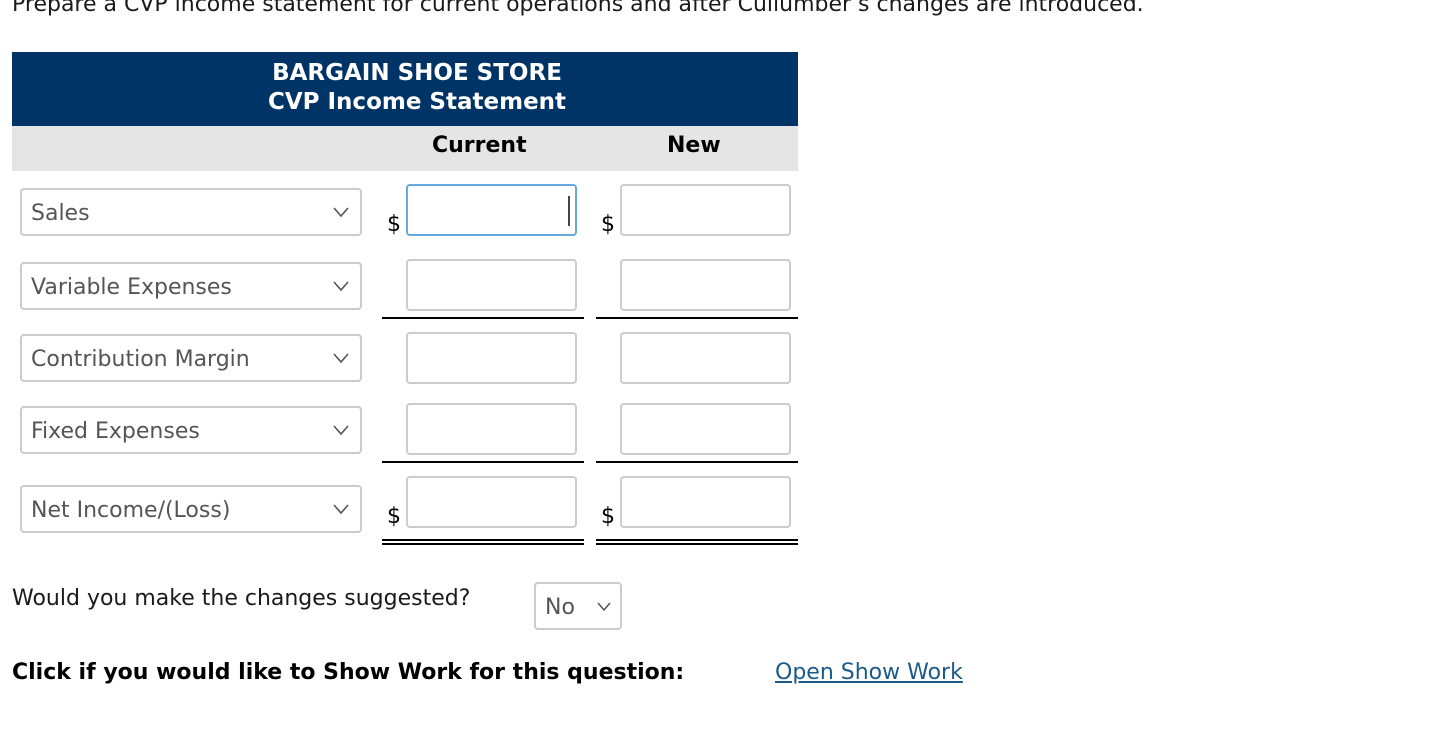  I want to click on decision-select: No, so click(578, 606).